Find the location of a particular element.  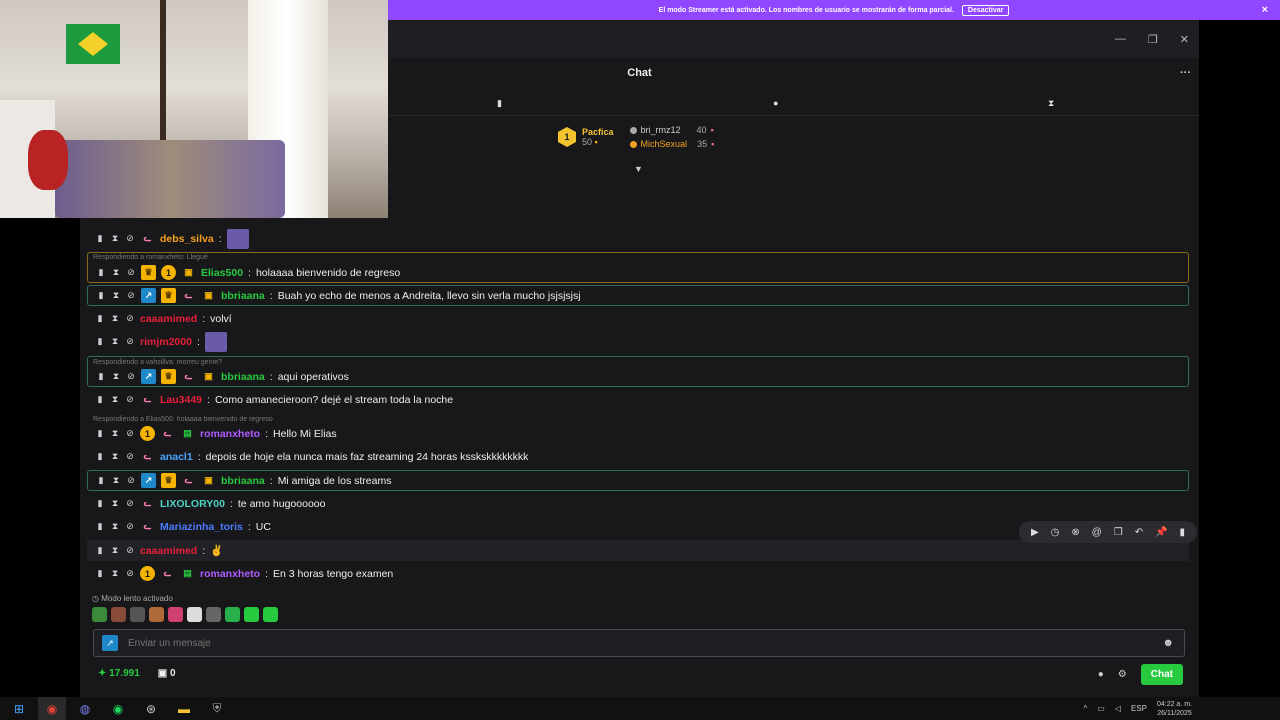

username: rimjm2000 is located at coordinates (166, 342).